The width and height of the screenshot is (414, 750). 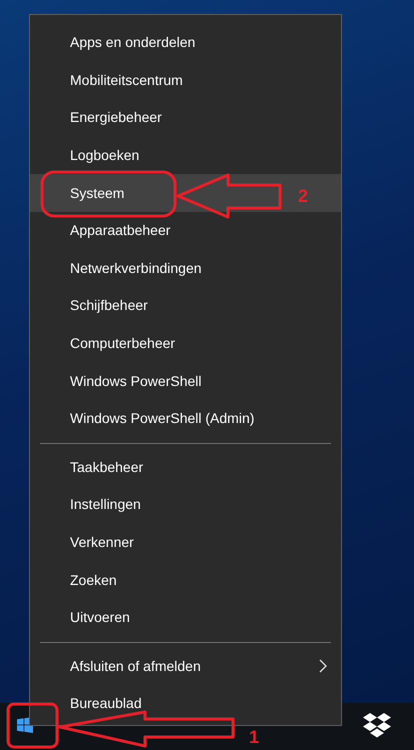 I want to click on menu-item-label: Bureaublad, so click(x=106, y=704).